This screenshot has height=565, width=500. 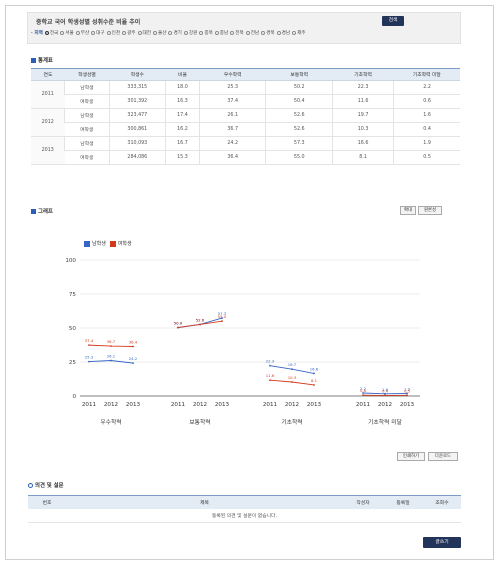 What do you see at coordinates (182, 101) in the screenshot?
I see `table-cell: 16.3` at bounding box center [182, 101].